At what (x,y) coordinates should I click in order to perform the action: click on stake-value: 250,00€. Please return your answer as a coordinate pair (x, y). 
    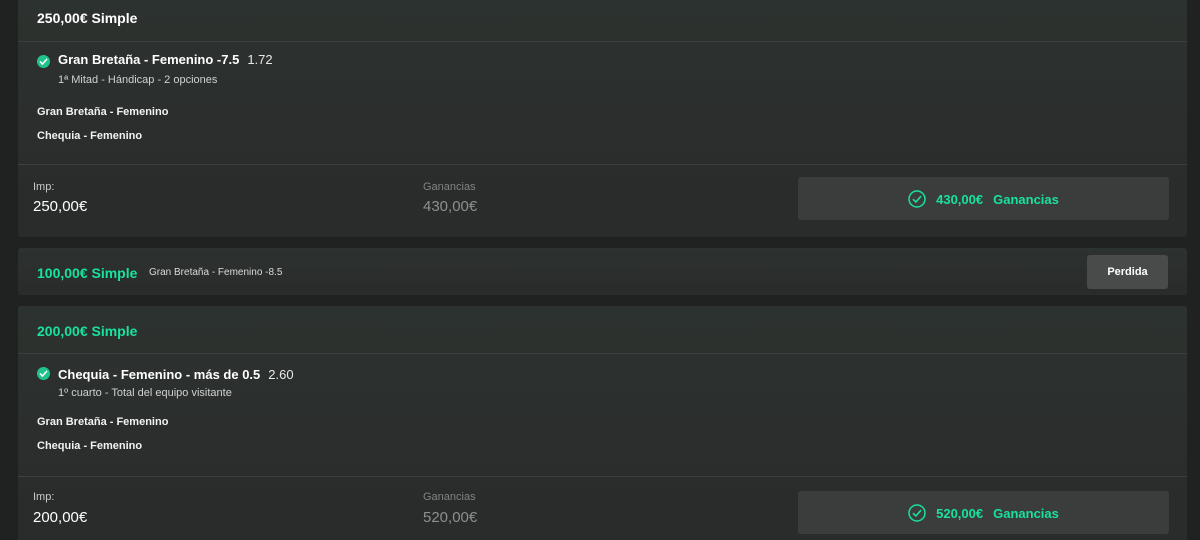
    Looking at the image, I should click on (60, 206).